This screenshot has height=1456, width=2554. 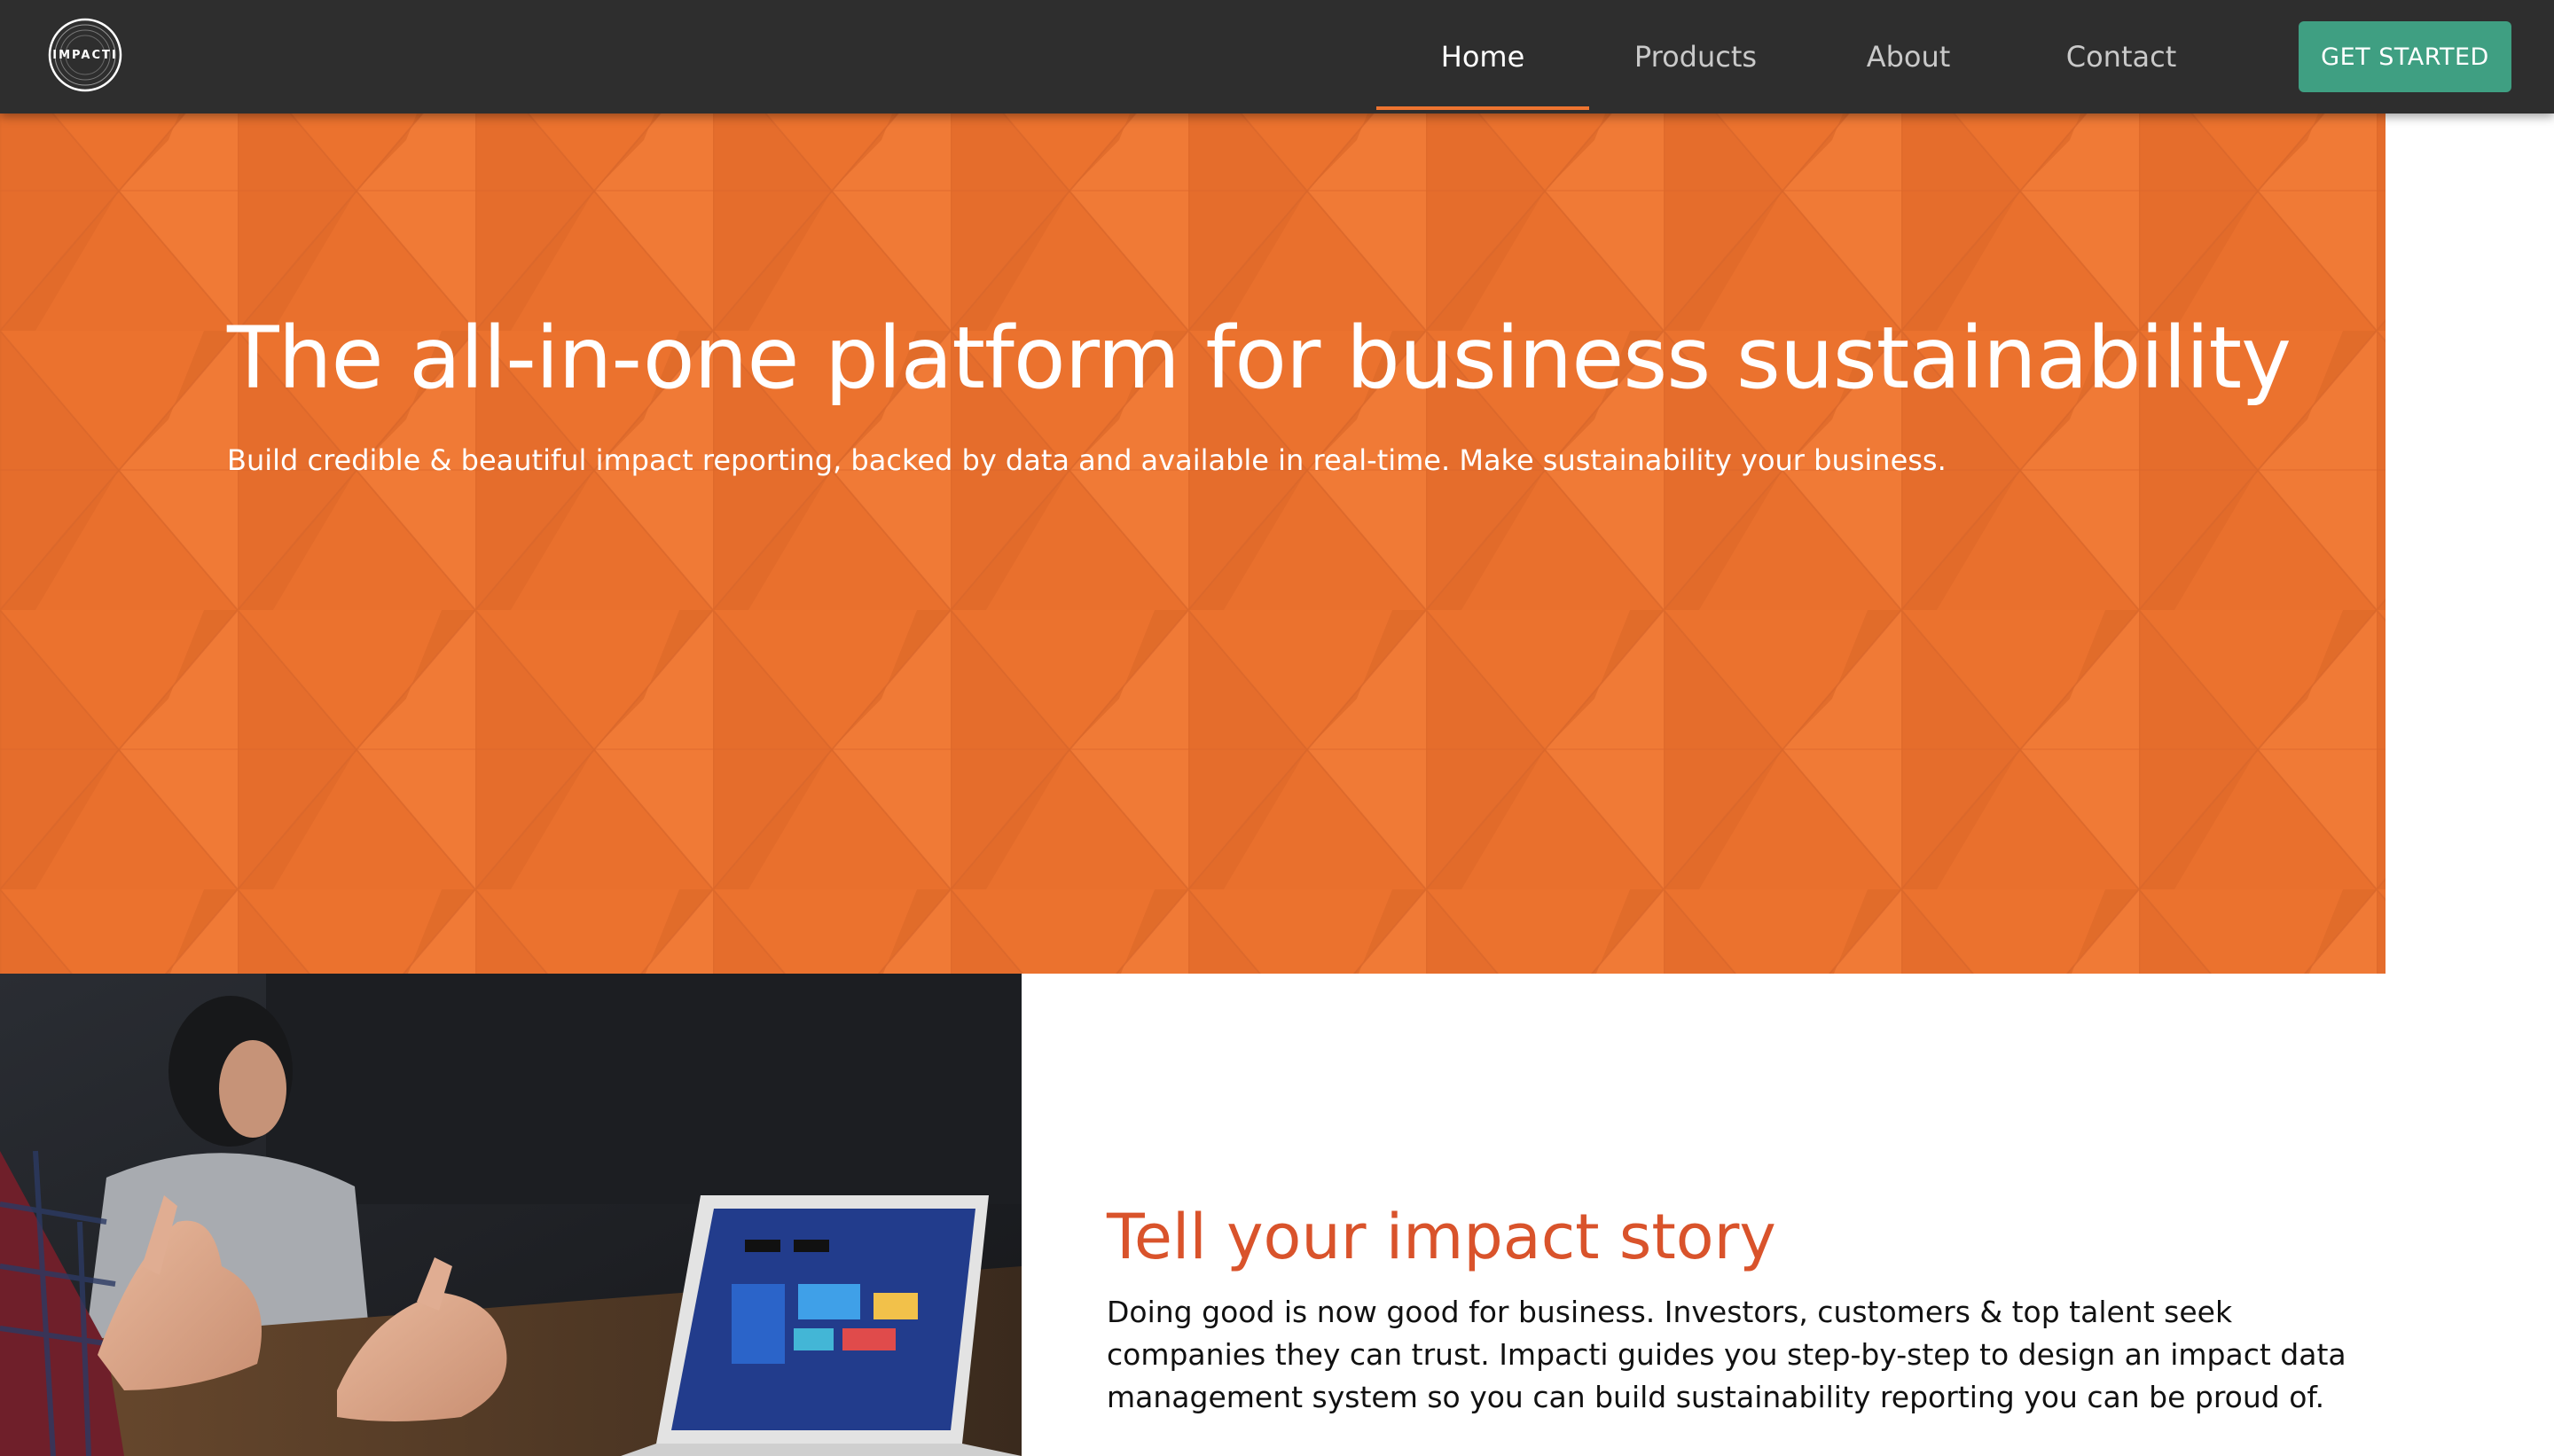 I want to click on nav-link-label: About, so click(x=1908, y=57).